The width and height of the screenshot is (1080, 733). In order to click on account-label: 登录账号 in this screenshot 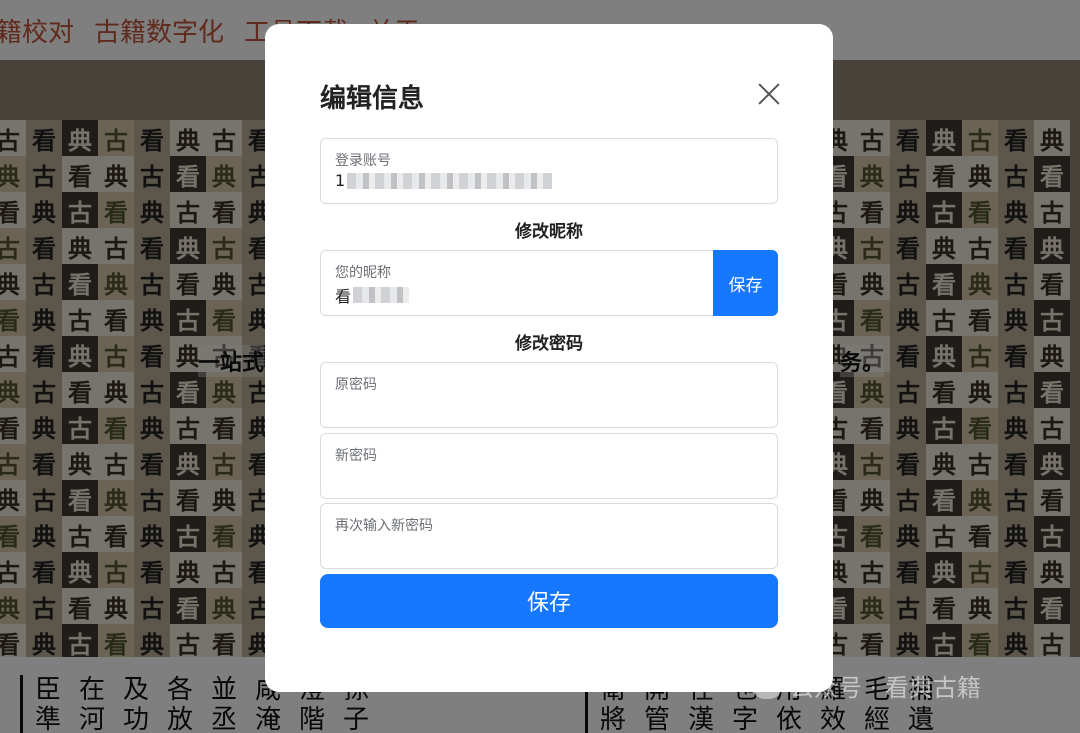, I will do `click(363, 161)`.